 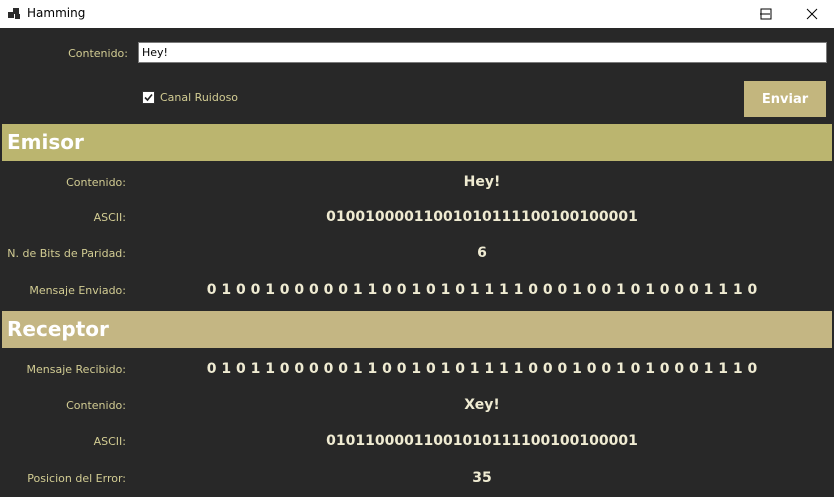 I want to click on checkbox-box, so click(x=148, y=97).